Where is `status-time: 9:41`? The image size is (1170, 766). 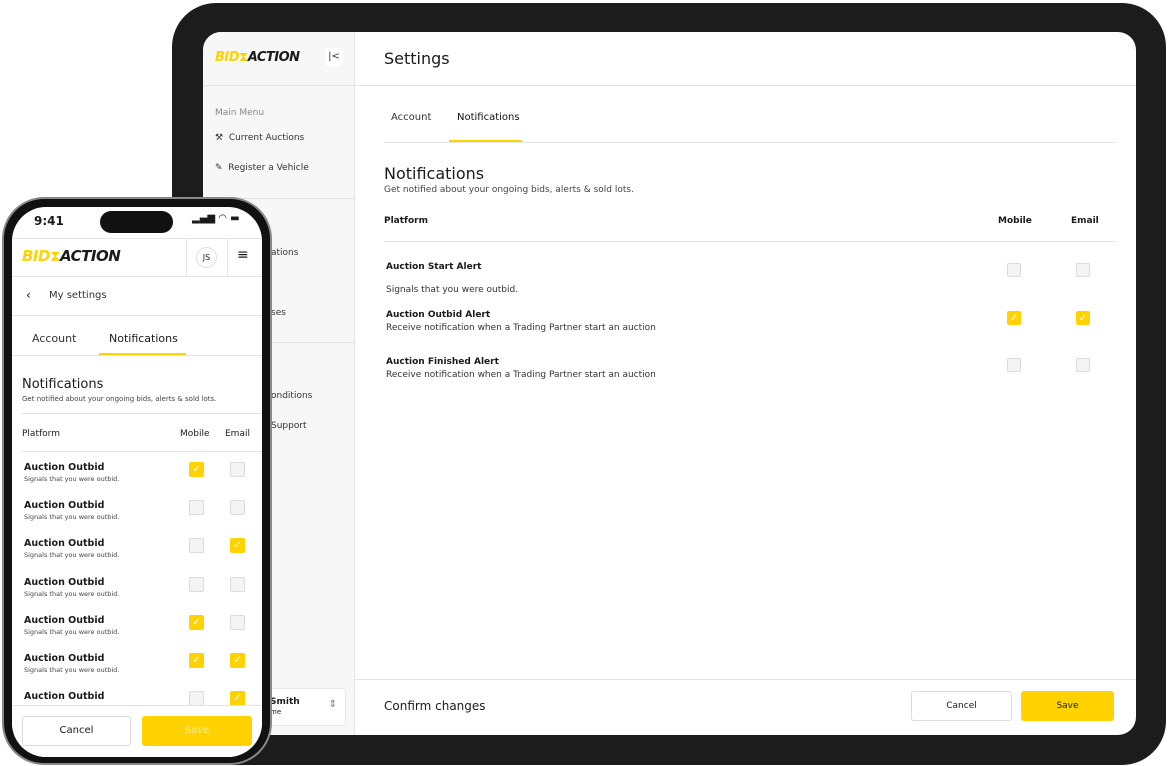 status-time: 9:41 is located at coordinates (49, 221).